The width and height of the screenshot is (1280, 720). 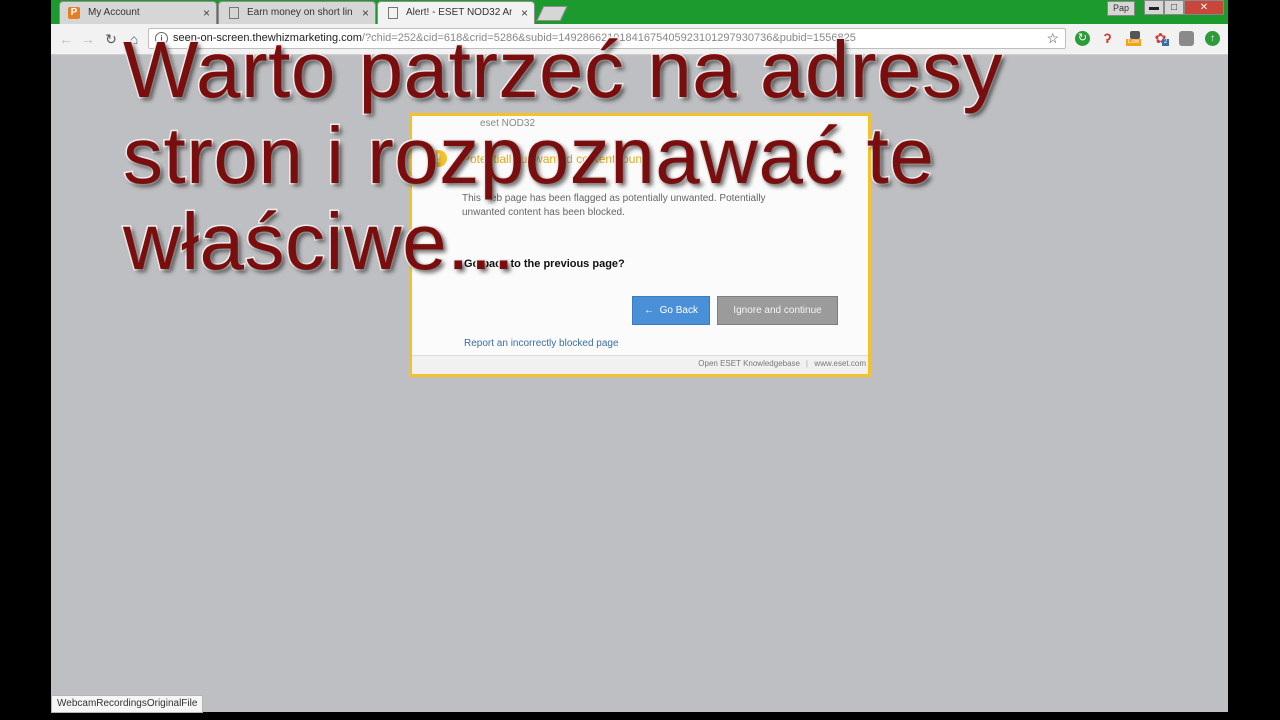 I want to click on go-back-button: ← Go Back, so click(x=671, y=310).